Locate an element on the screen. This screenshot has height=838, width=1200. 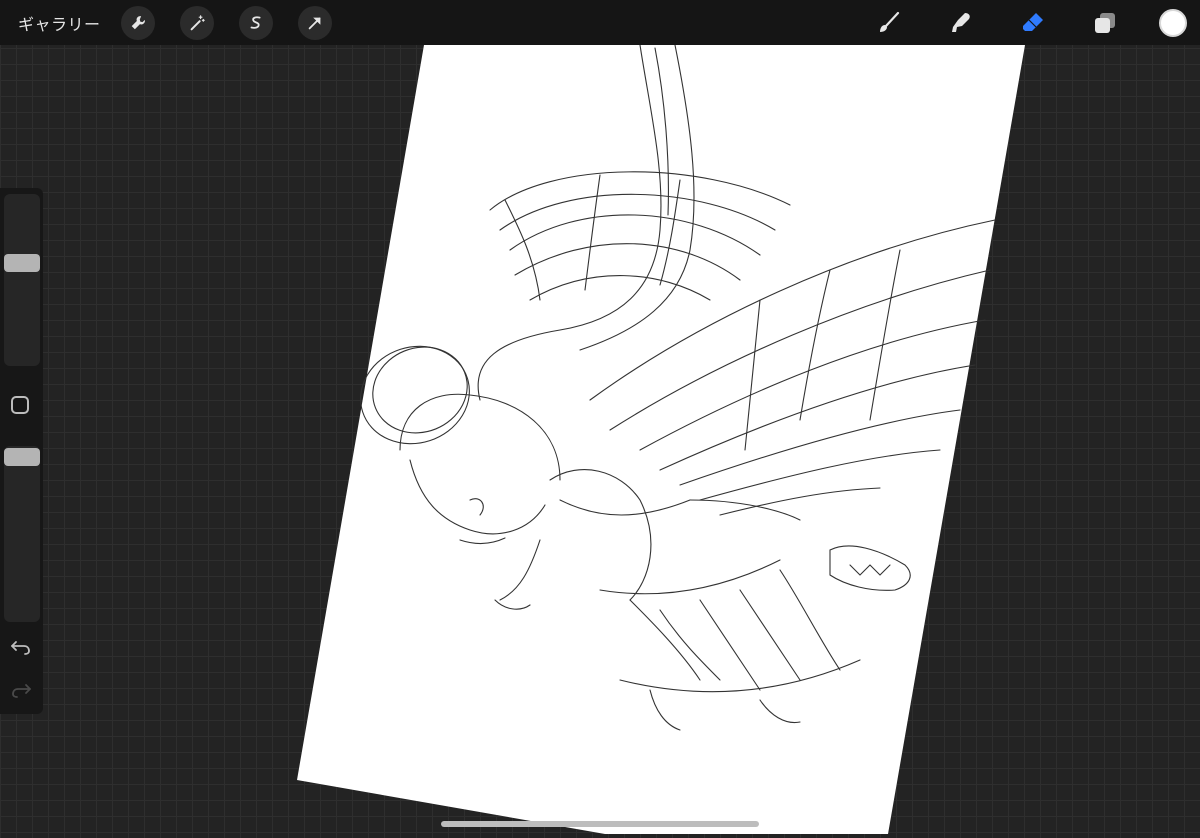
paint-button is located at coordinates (889, 23).